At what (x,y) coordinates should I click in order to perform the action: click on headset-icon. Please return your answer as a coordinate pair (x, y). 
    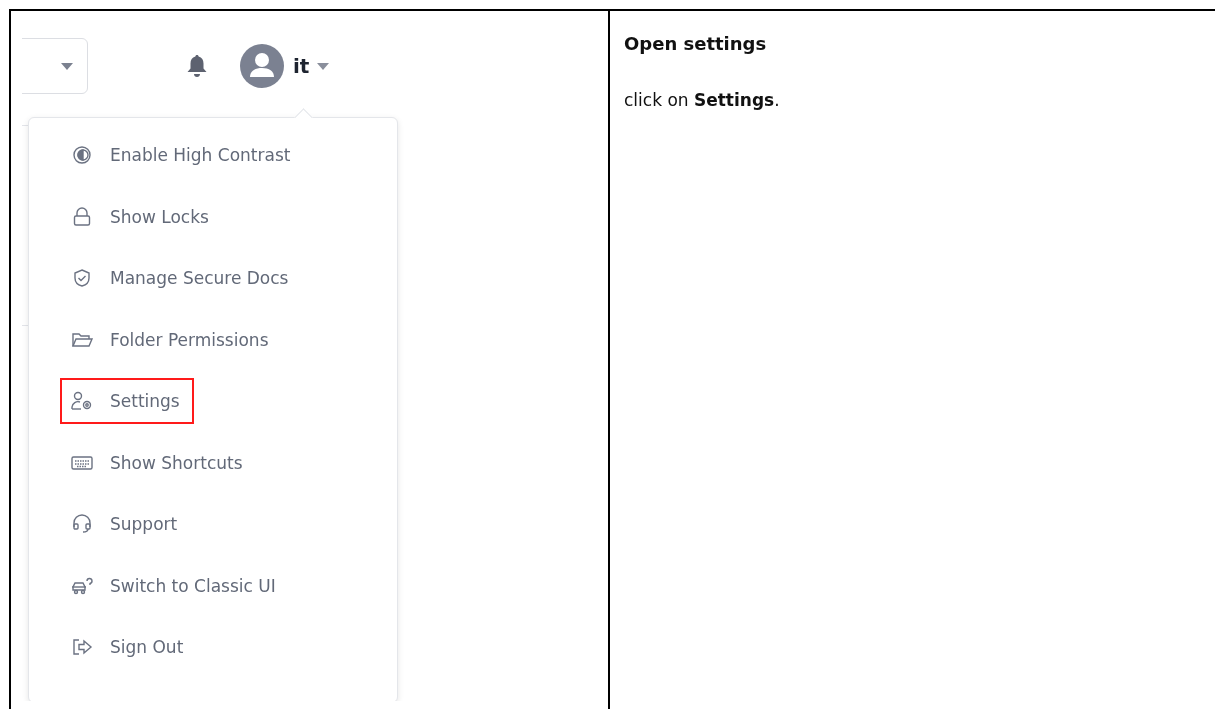
    Looking at the image, I should click on (82, 524).